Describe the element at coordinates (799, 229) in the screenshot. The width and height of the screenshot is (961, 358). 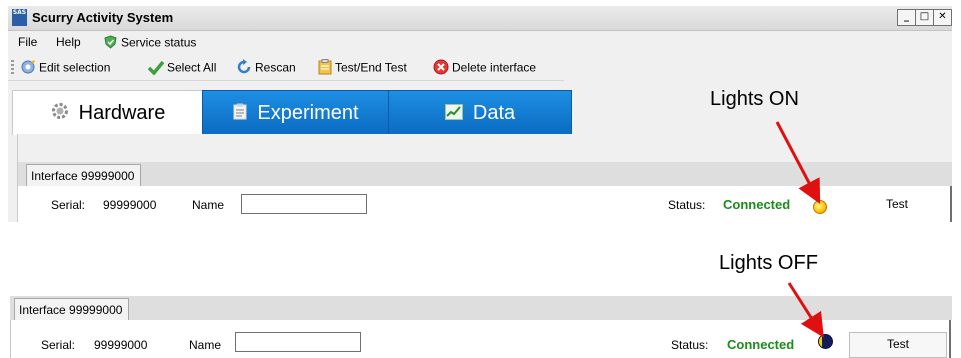
I see `annotation-arrows` at that location.